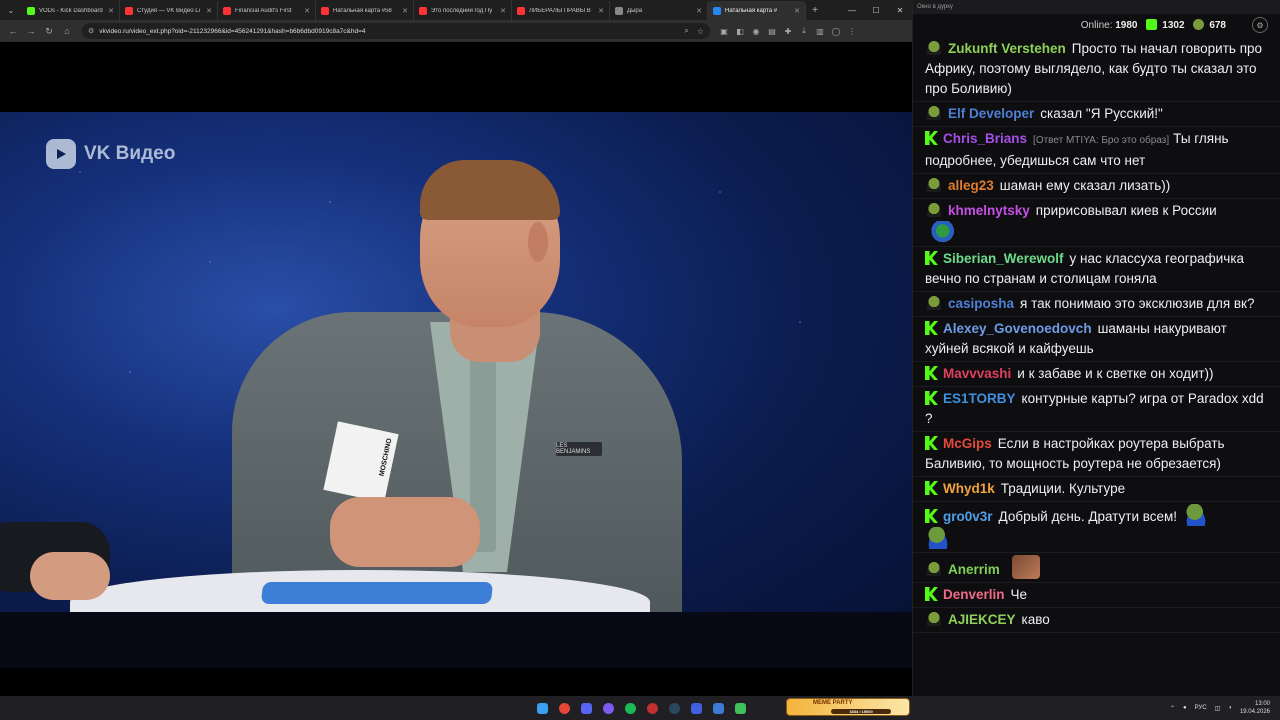  I want to click on tab-search-icon: ⌄, so click(11, 10).